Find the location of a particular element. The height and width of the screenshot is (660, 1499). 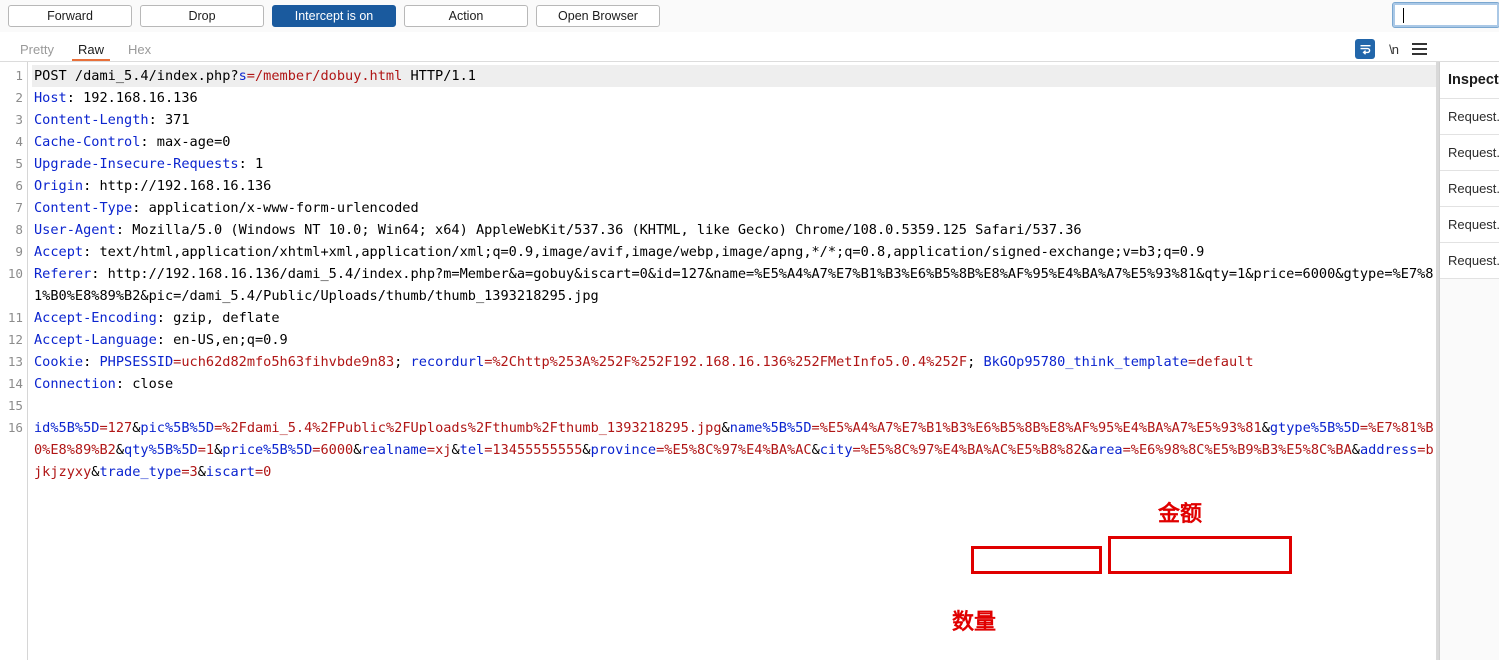

inspector-title: Inspector is located at coordinates (1469, 80).